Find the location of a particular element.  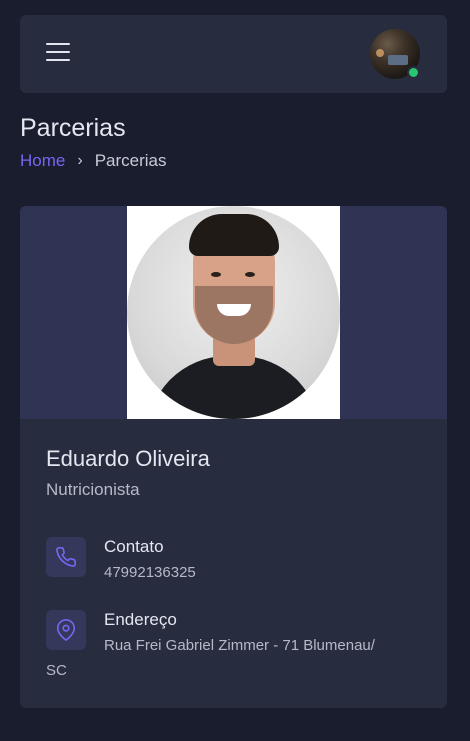

online-status-indicator is located at coordinates (413, 72).